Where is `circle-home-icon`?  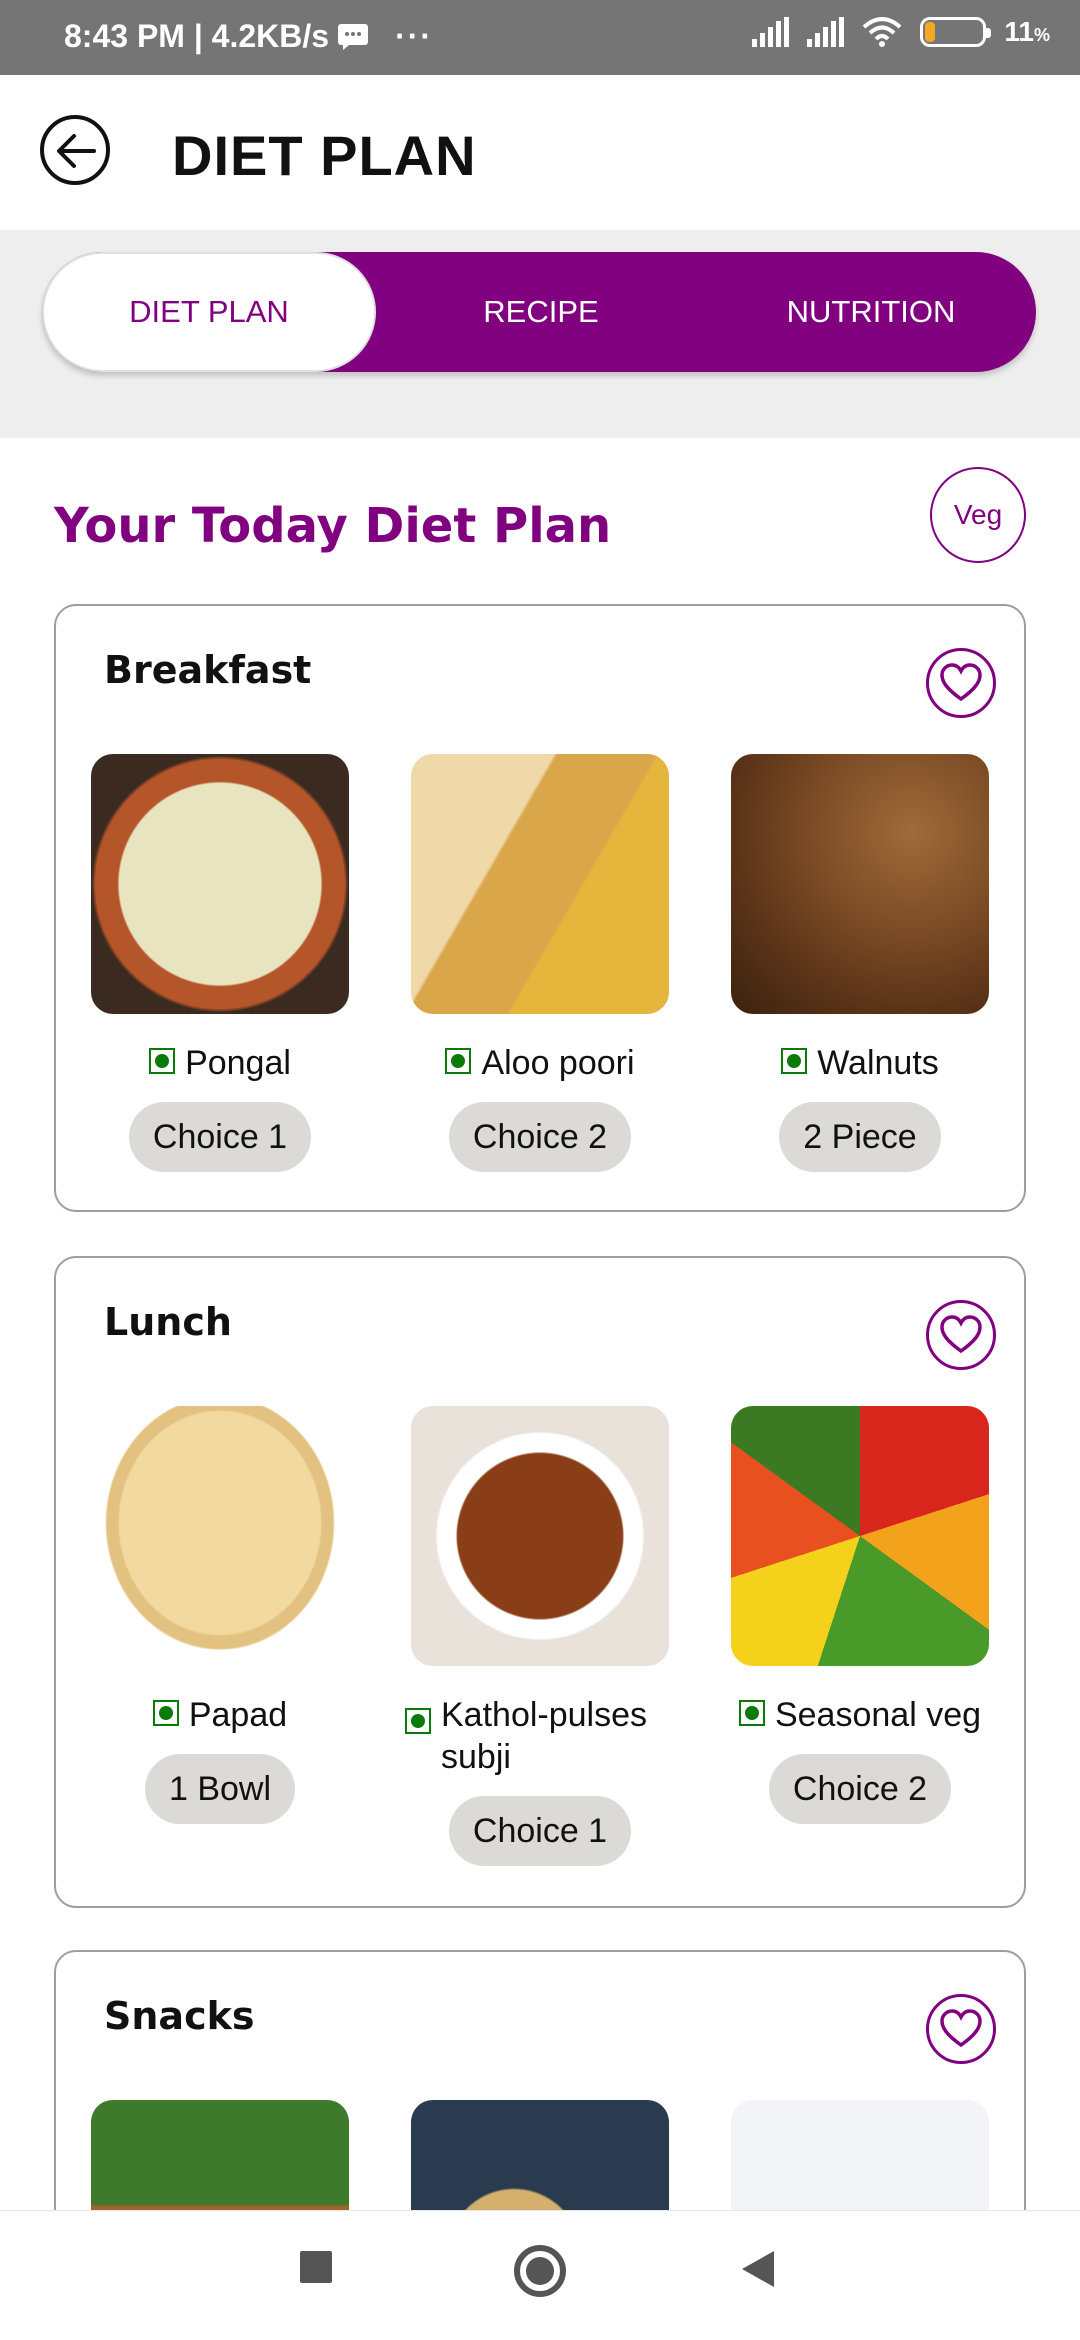
circle-home-icon is located at coordinates (540, 2271).